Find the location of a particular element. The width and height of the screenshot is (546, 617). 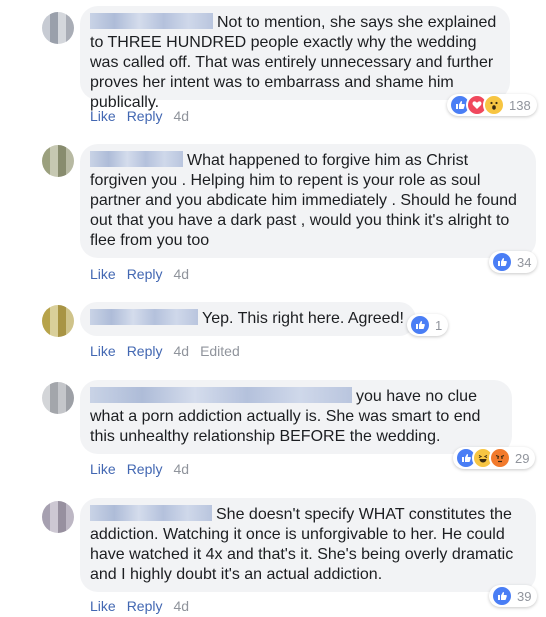

reactions-summary: 138 is located at coordinates (492, 105).